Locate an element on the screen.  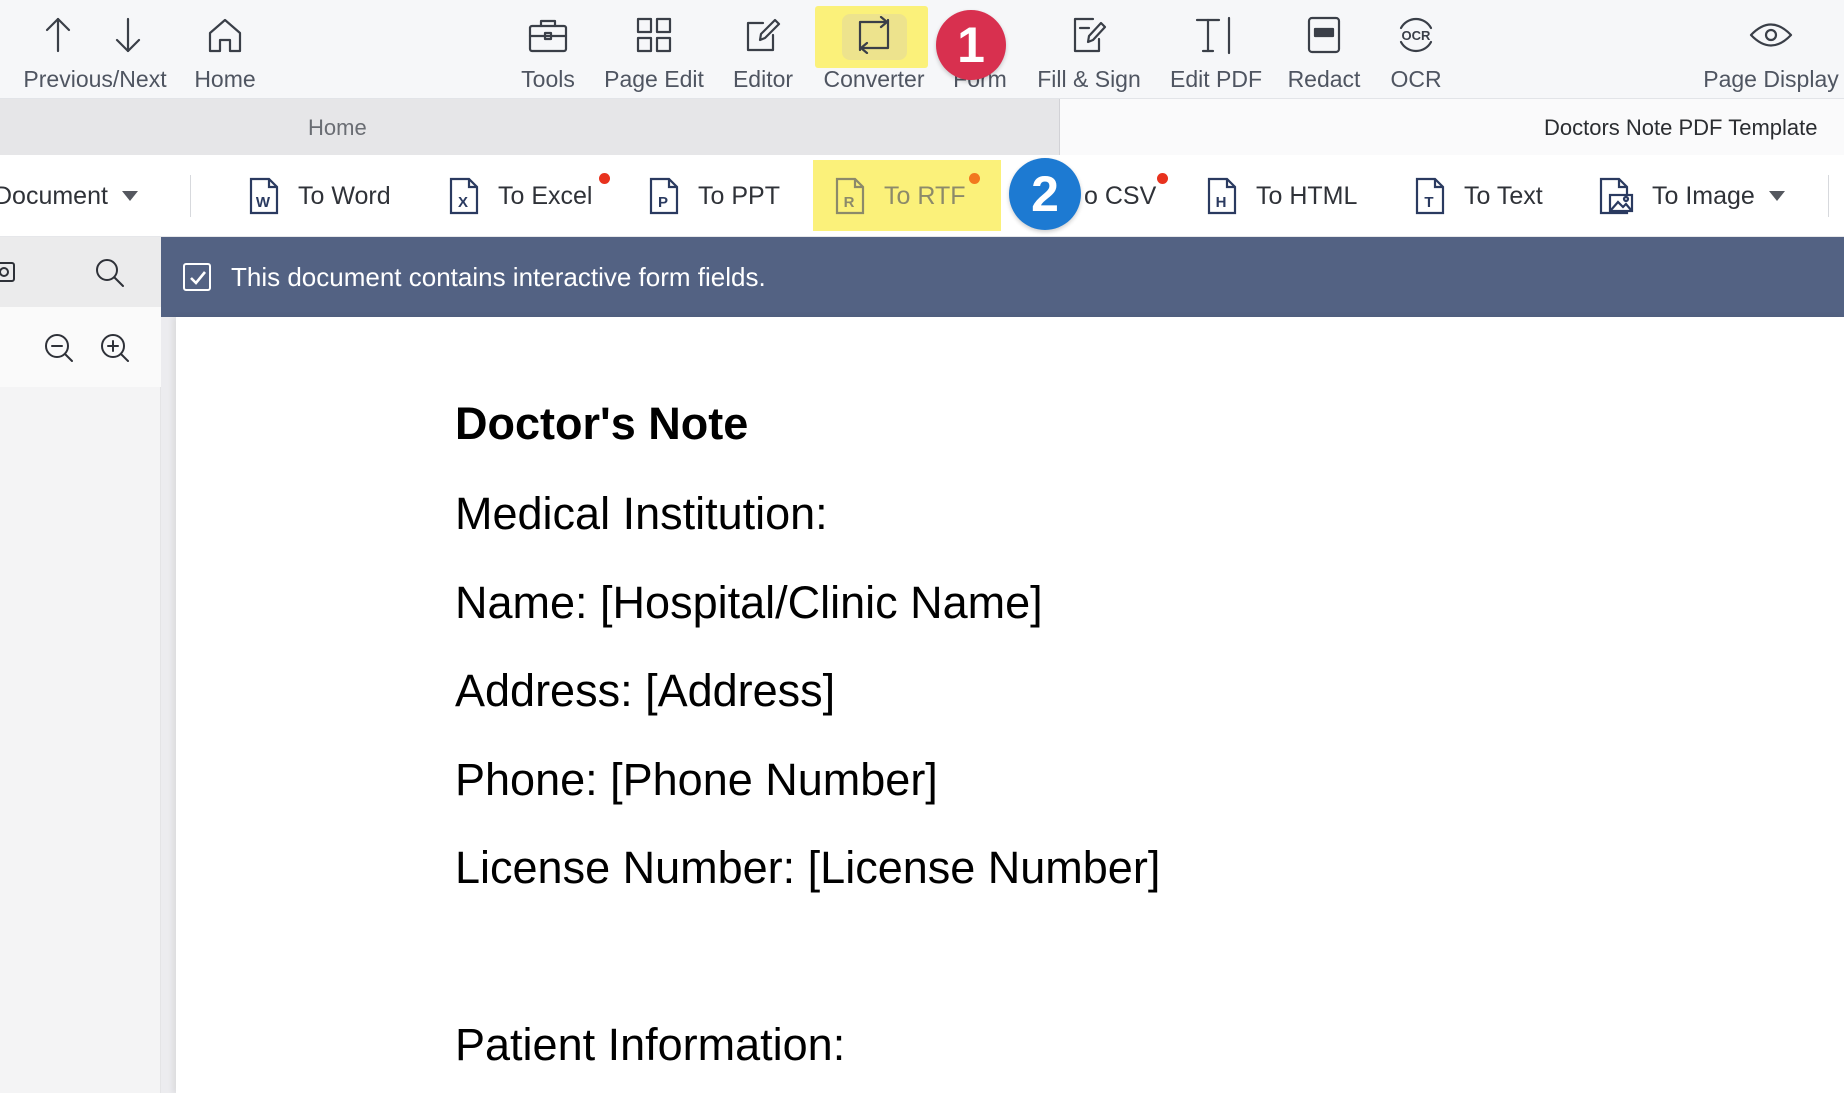
page-display-label: Page Display is located at coordinates (1771, 79).